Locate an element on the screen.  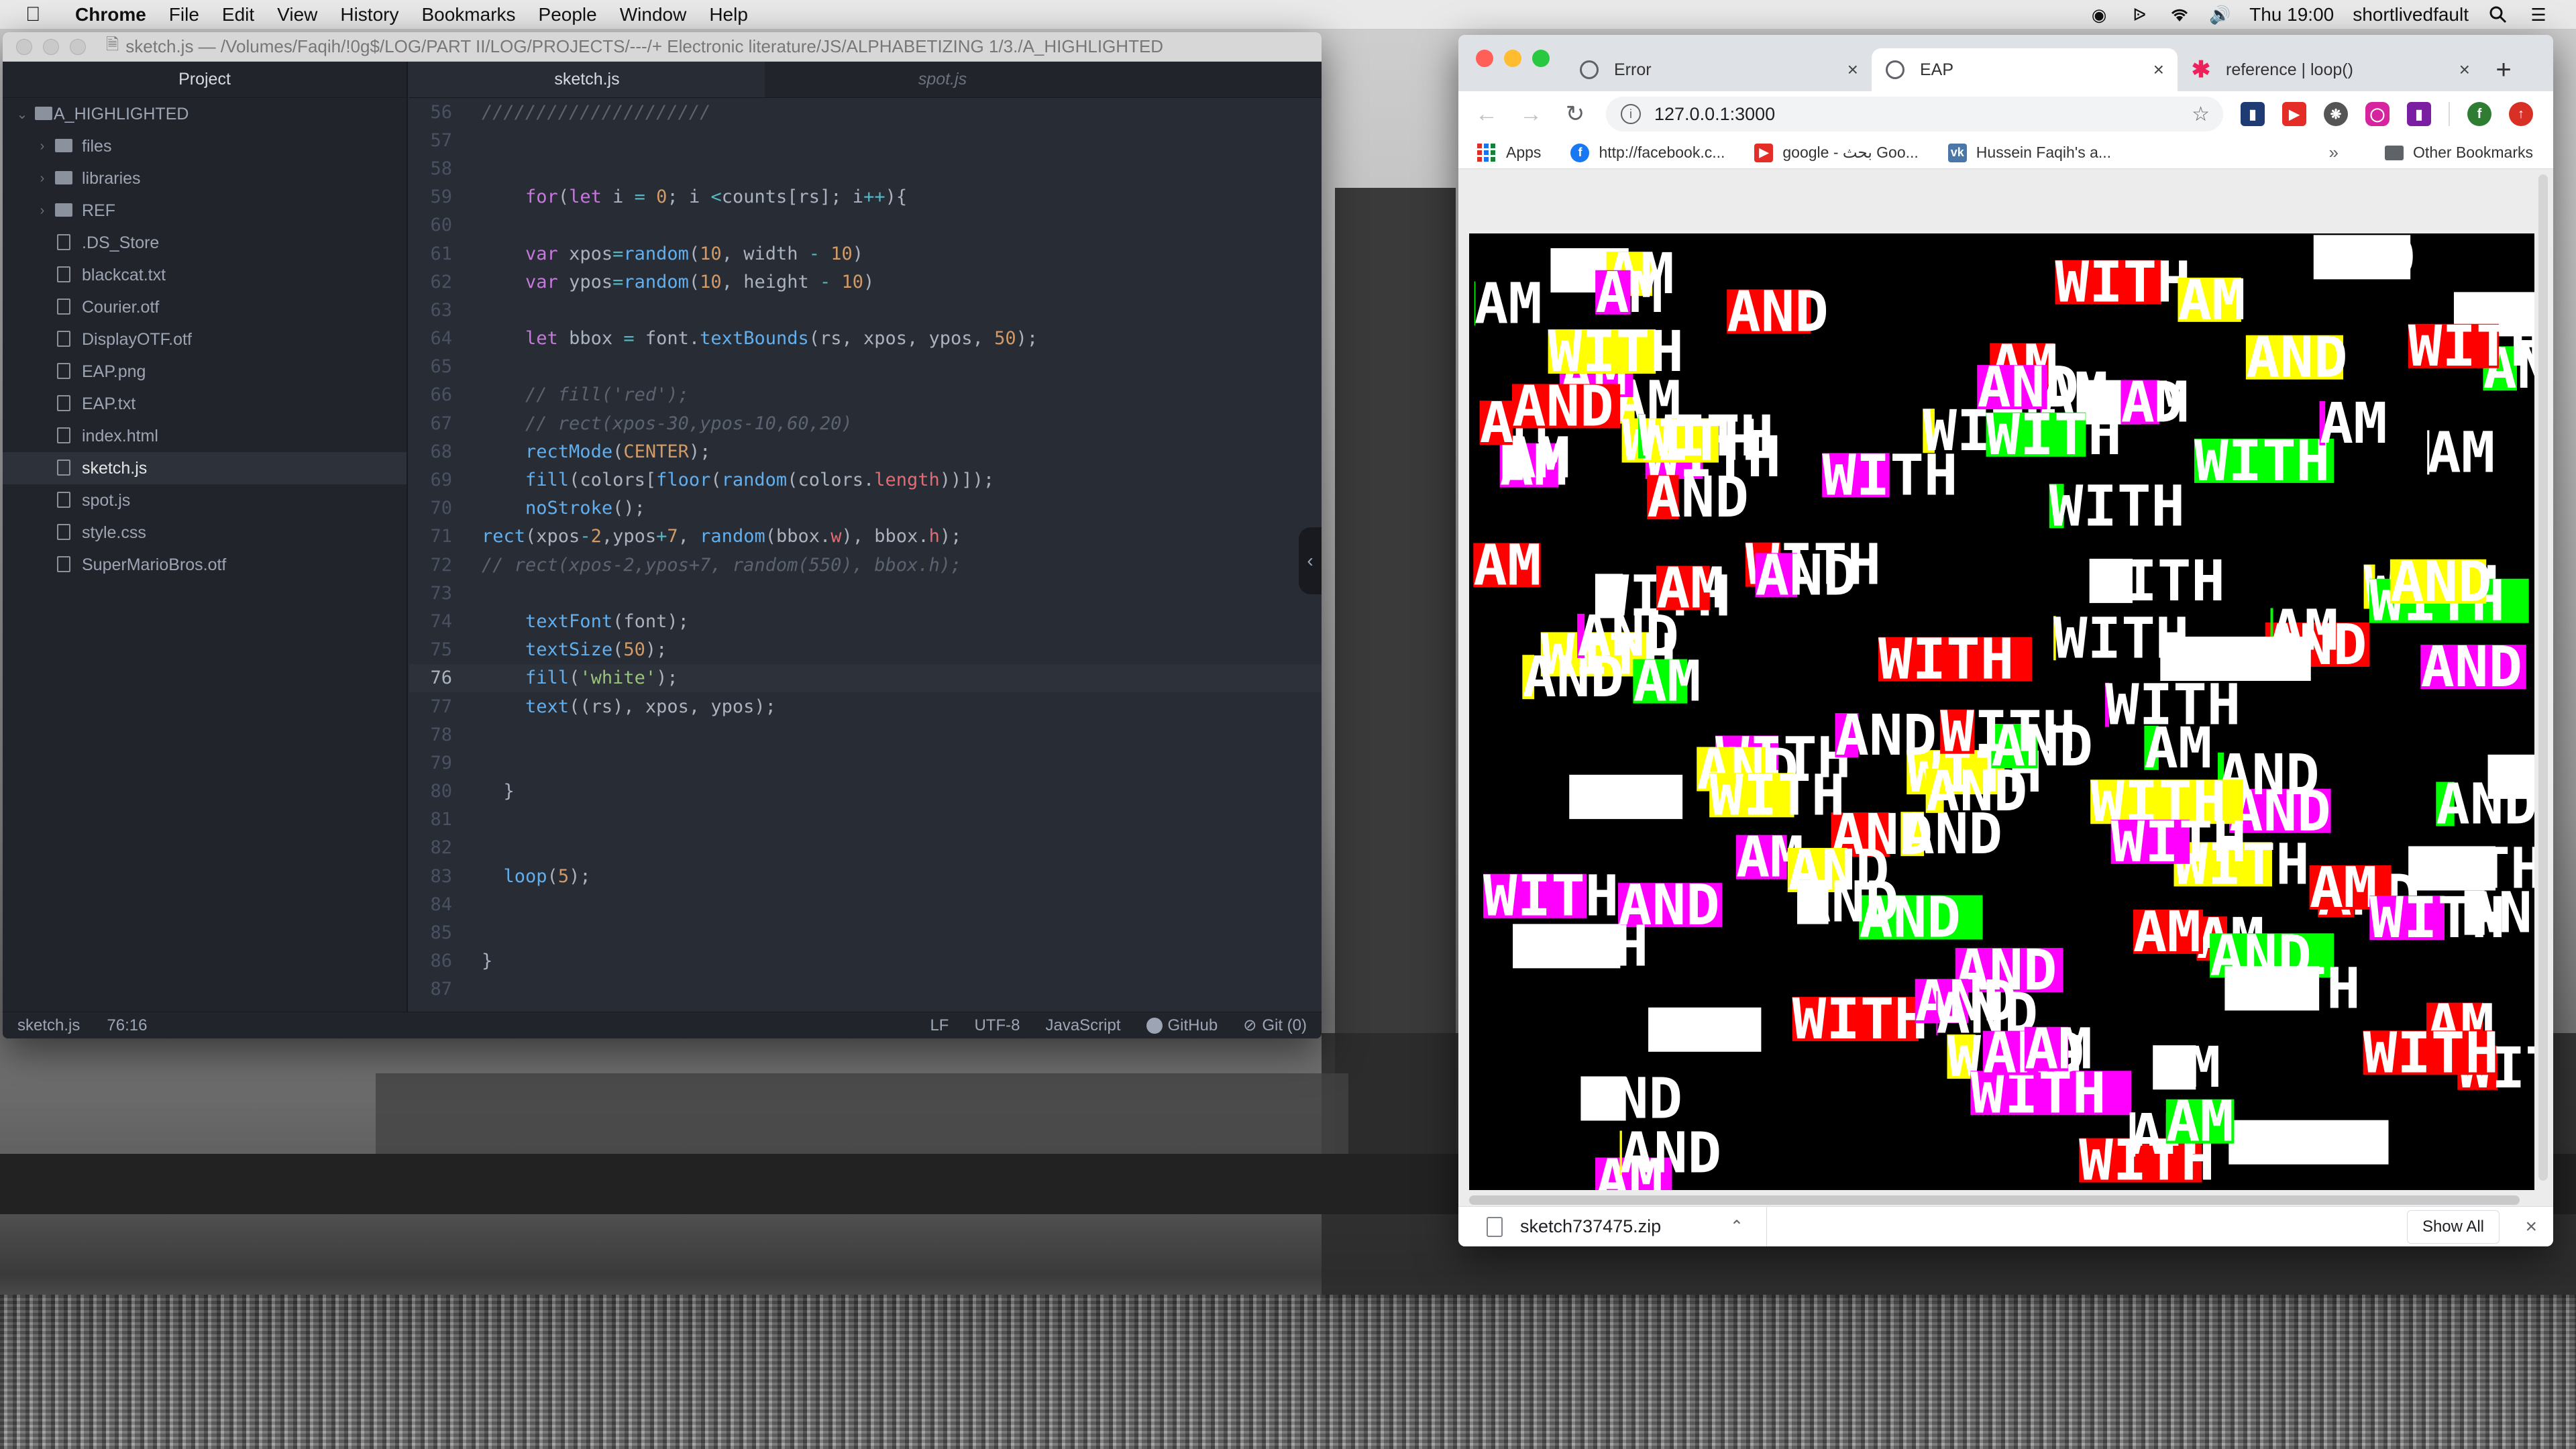
menu-app-name: Chrome is located at coordinates (110, 14).